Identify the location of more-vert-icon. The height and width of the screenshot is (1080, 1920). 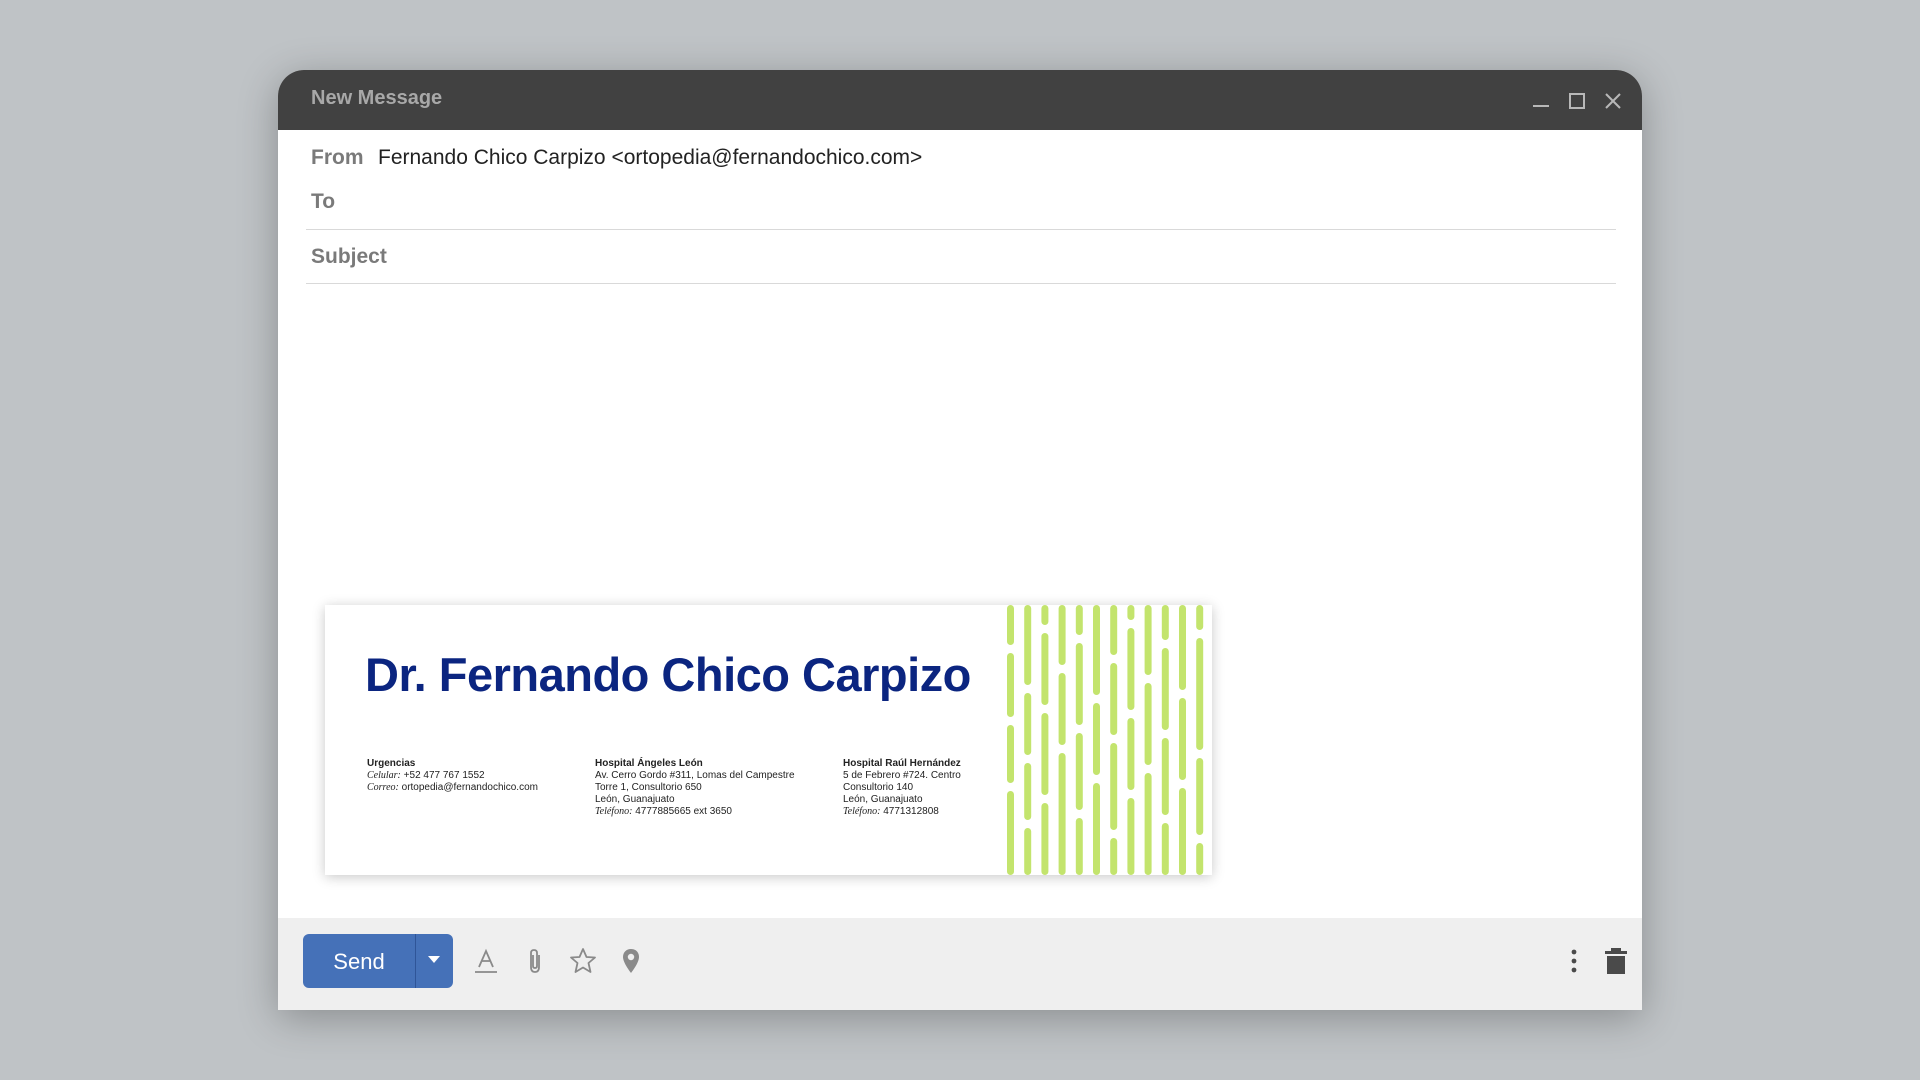
(1574, 961).